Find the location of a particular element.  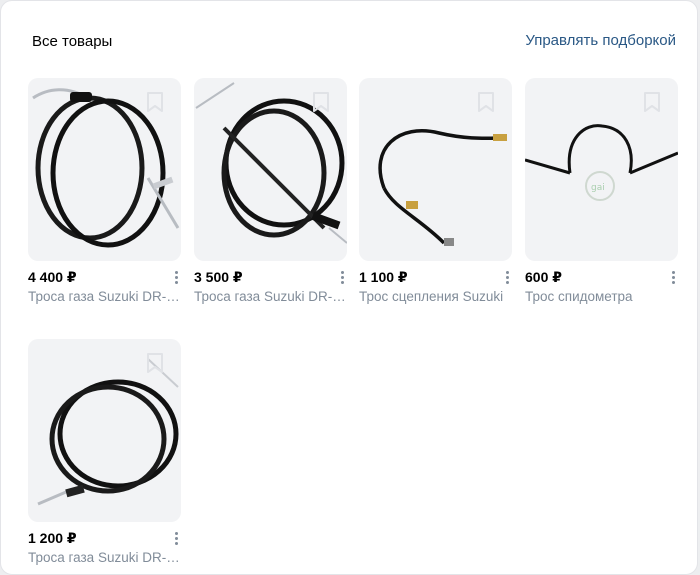

product-price: 1 100 ₽ is located at coordinates (383, 277).